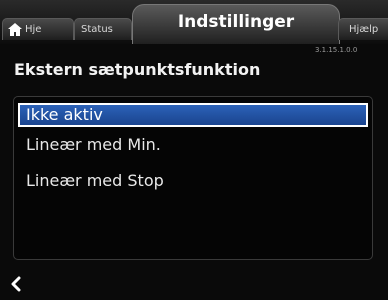 The height and width of the screenshot is (300, 388). I want to click on tab-status: Status, so click(103, 29).